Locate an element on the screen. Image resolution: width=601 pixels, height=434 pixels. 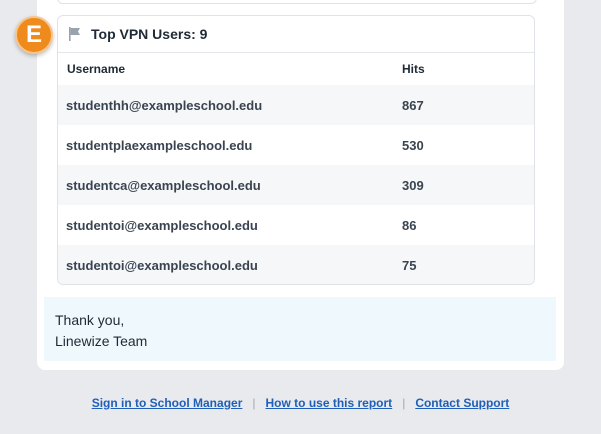
username-cell: studentplaexampleschool.edu is located at coordinates (159, 145).